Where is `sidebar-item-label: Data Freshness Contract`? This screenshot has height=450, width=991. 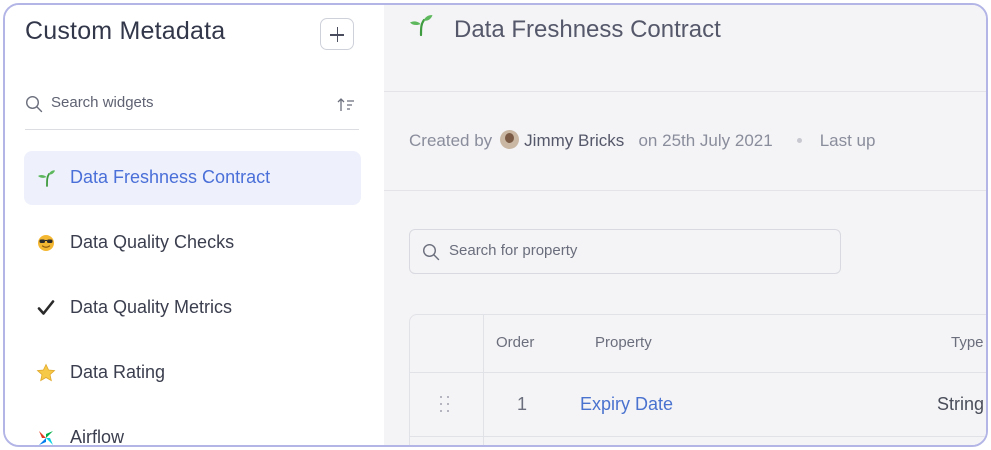 sidebar-item-label: Data Freshness Contract is located at coordinates (170, 177).